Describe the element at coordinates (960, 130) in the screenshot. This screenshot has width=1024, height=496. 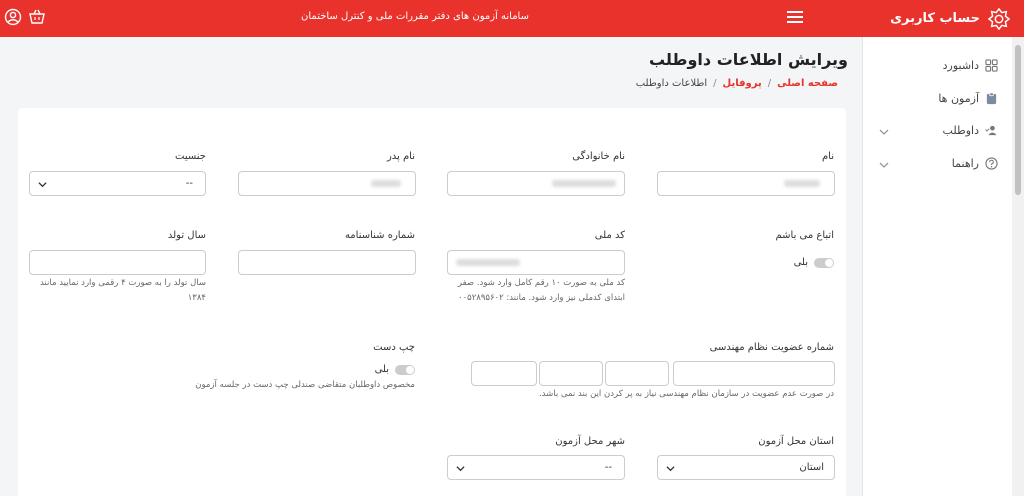
I see `sidebar-item-label: داوطلب` at that location.